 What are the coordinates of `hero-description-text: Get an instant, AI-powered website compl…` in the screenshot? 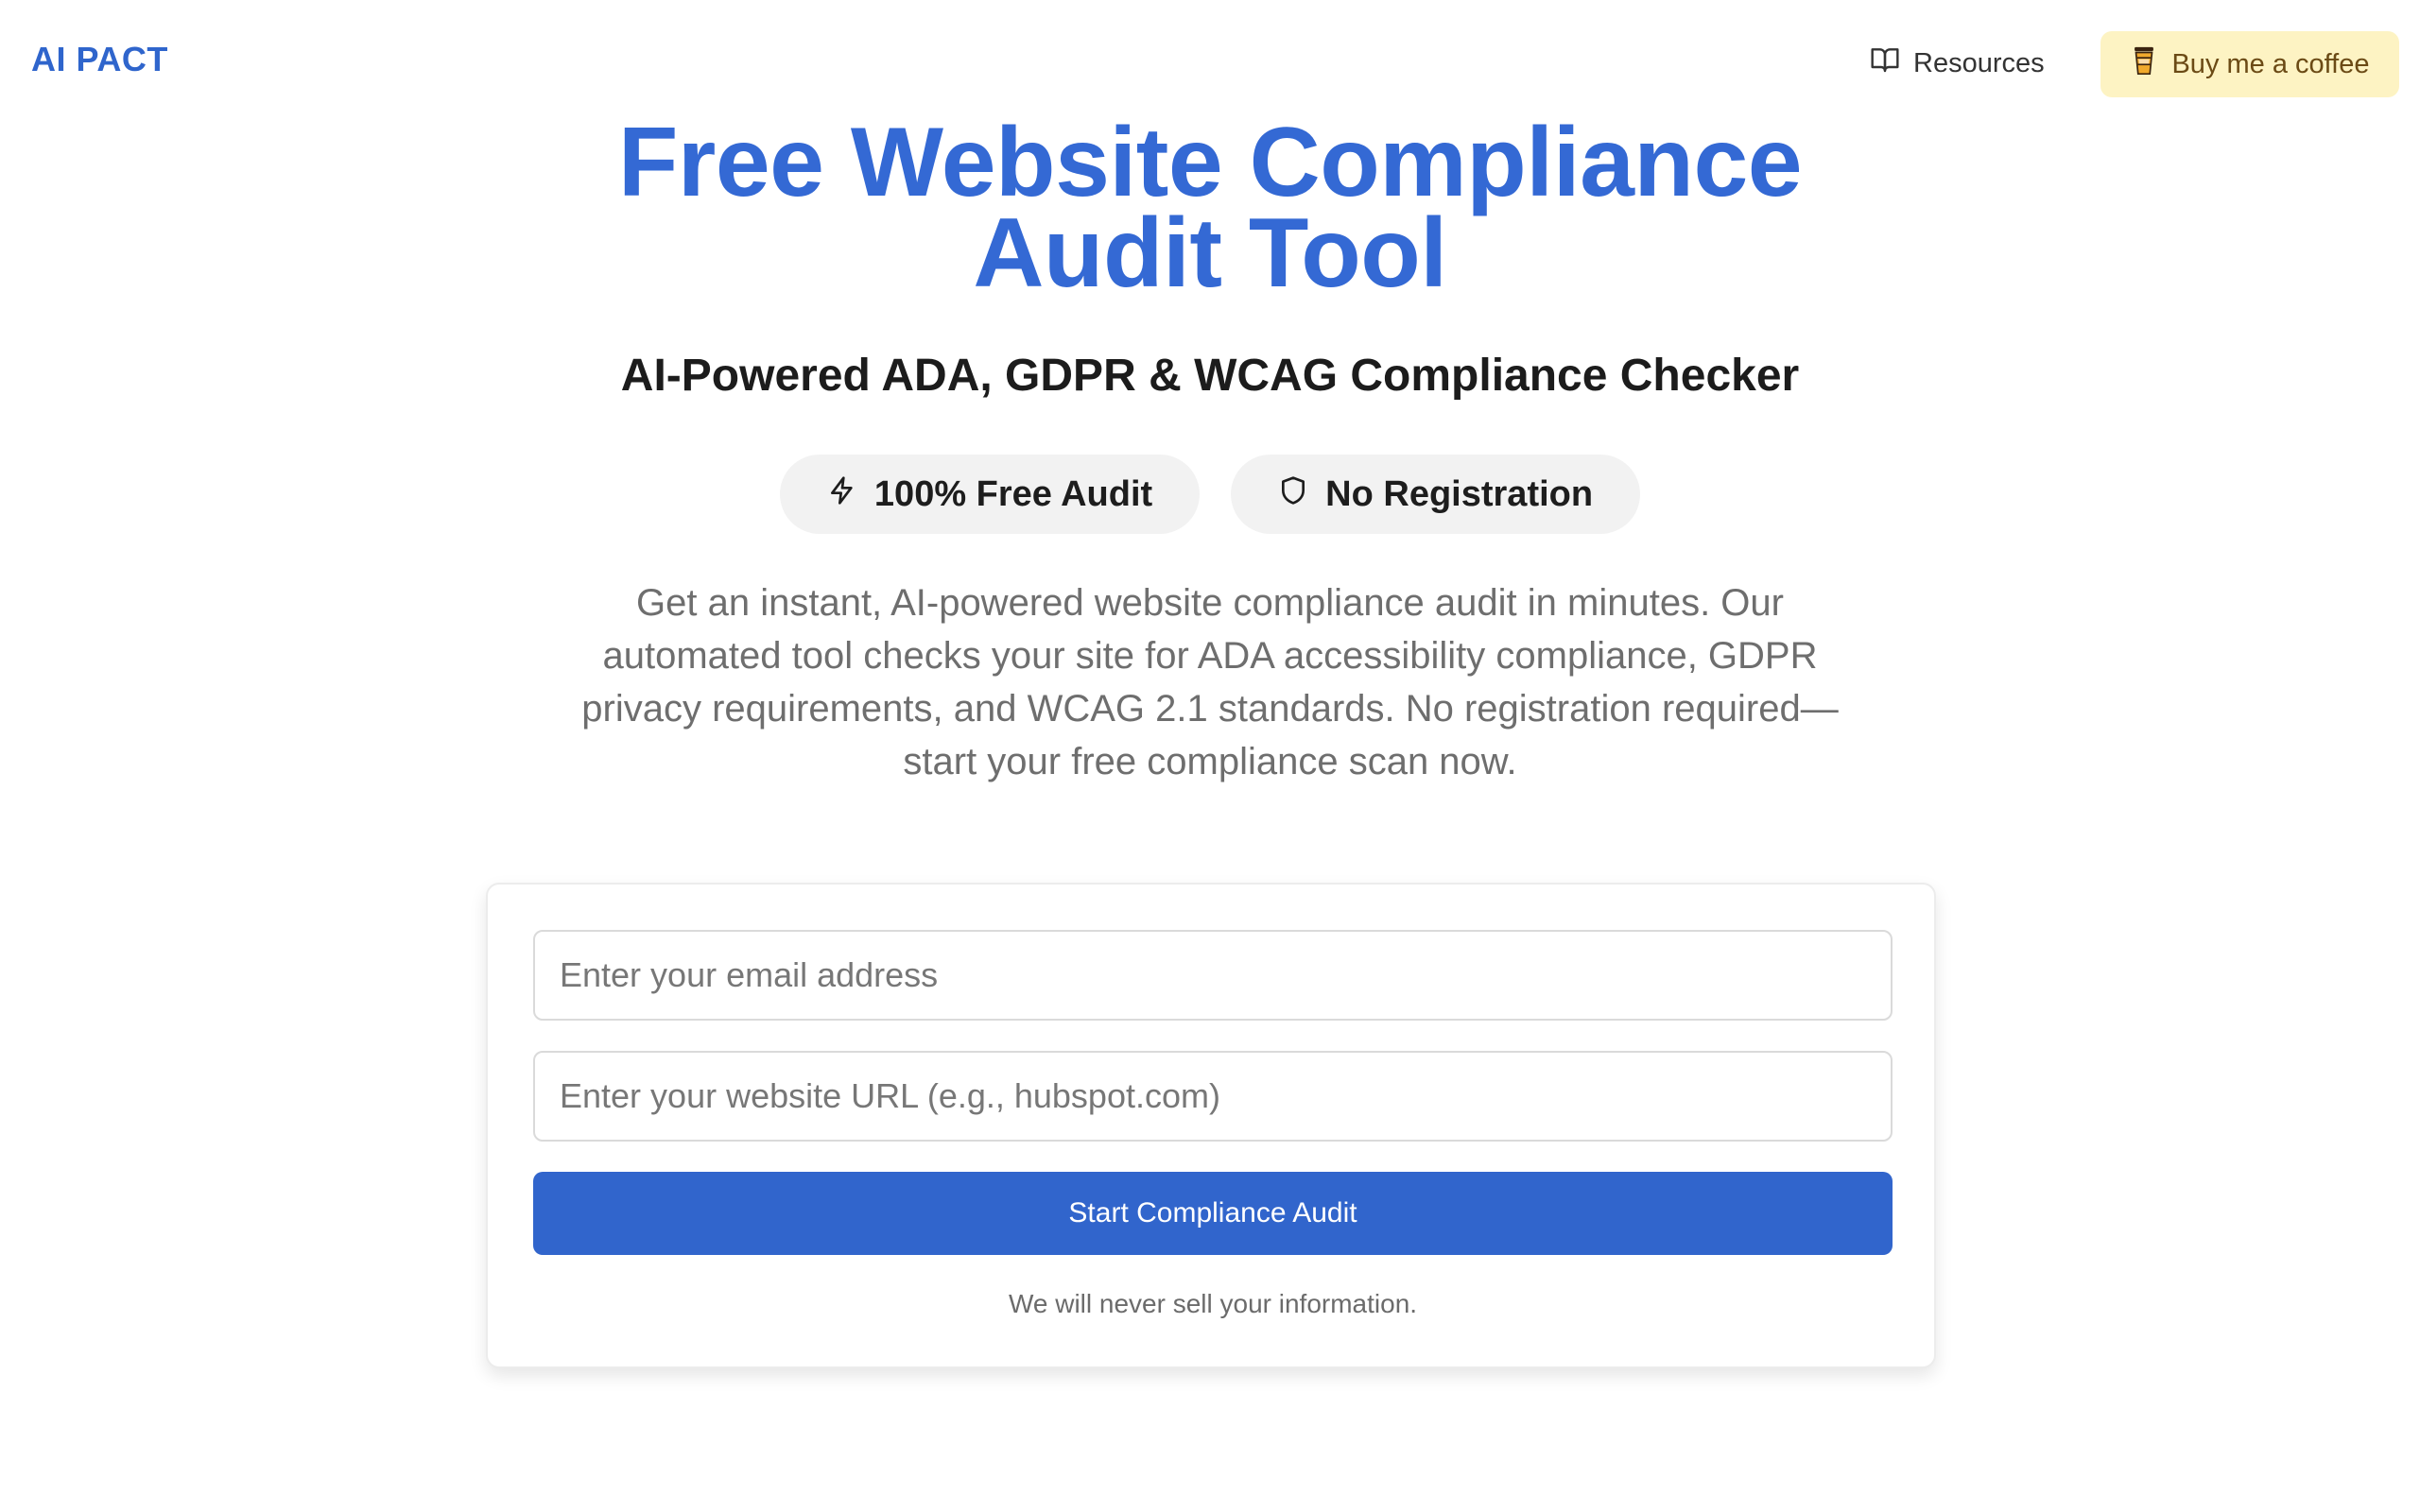 It's located at (1210, 682).